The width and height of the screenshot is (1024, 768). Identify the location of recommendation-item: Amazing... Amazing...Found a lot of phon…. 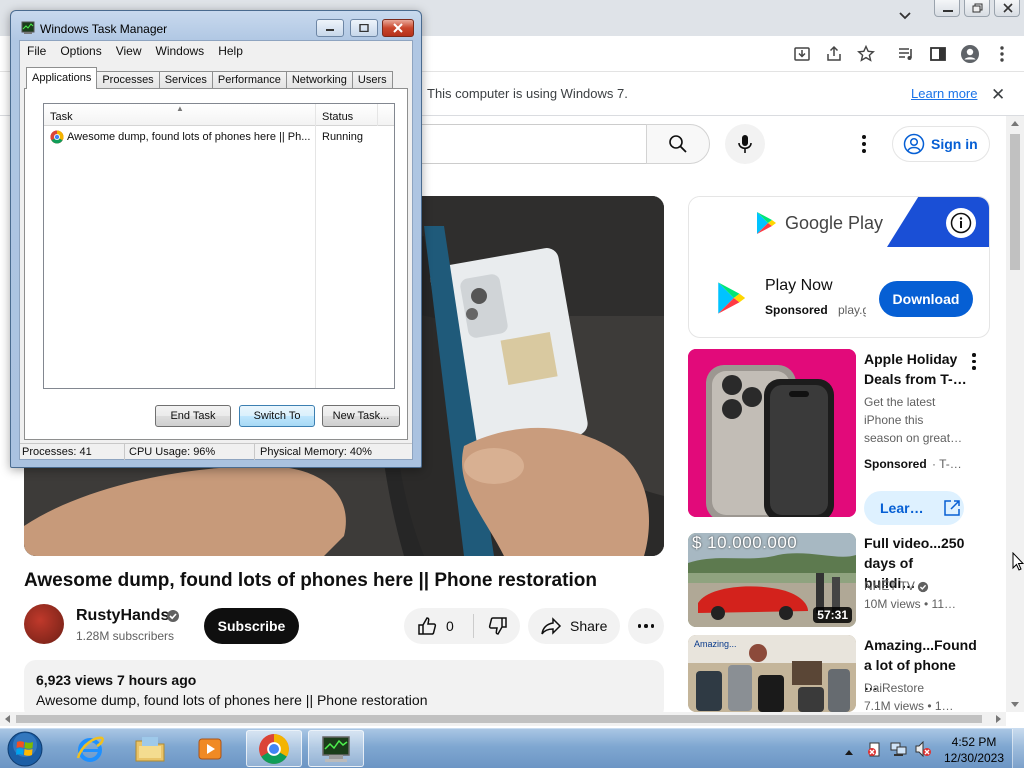
(839, 674).